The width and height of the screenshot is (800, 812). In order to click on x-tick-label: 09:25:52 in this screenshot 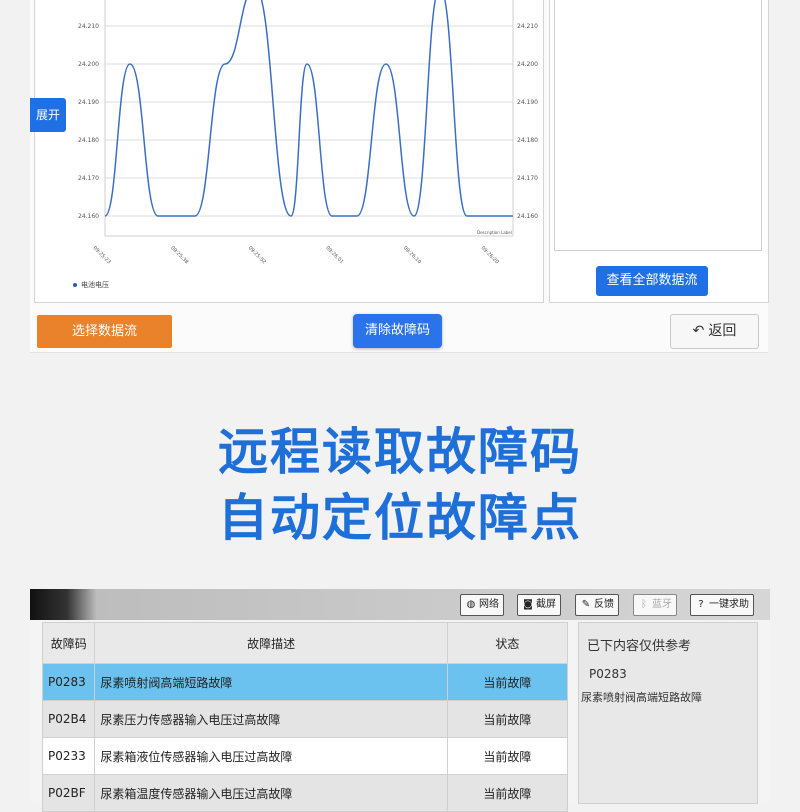, I will do `click(257, 255)`.